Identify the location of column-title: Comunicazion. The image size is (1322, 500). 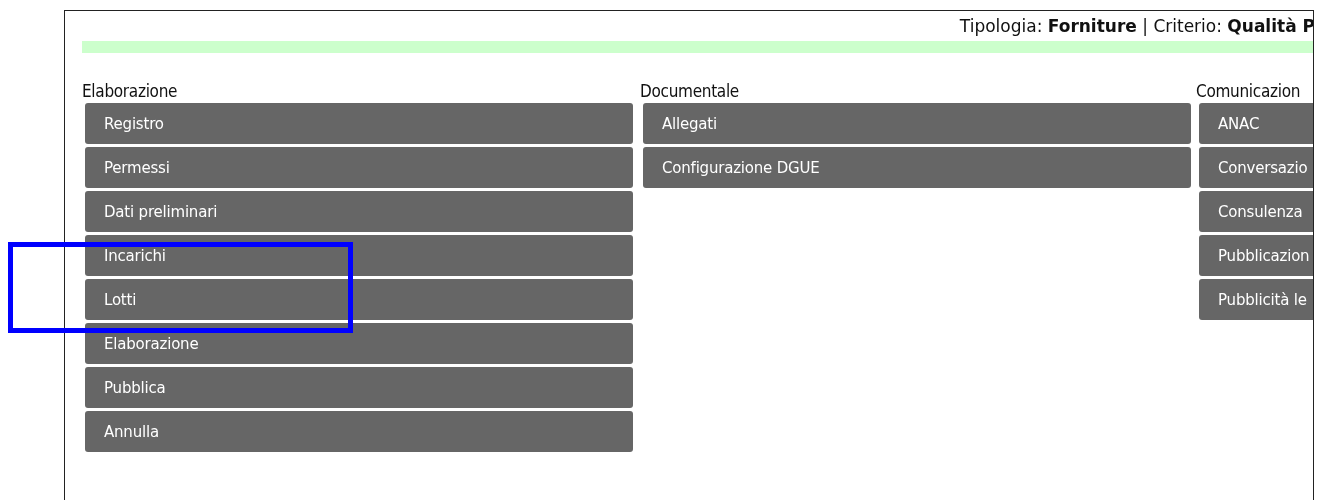
(1248, 91).